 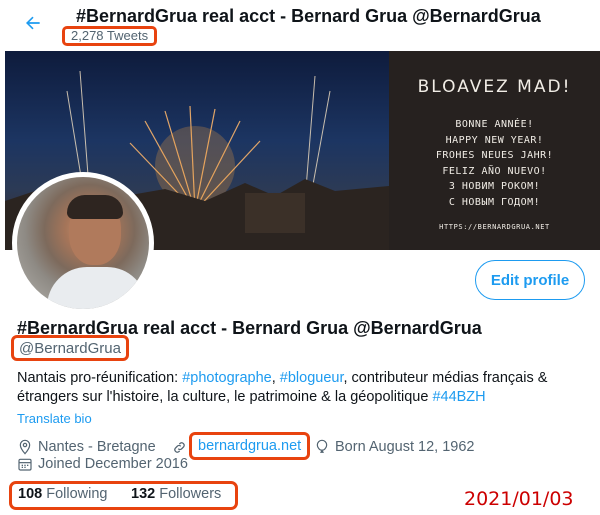 I want to click on joined-item: Joined December 2016, so click(x=102, y=464).